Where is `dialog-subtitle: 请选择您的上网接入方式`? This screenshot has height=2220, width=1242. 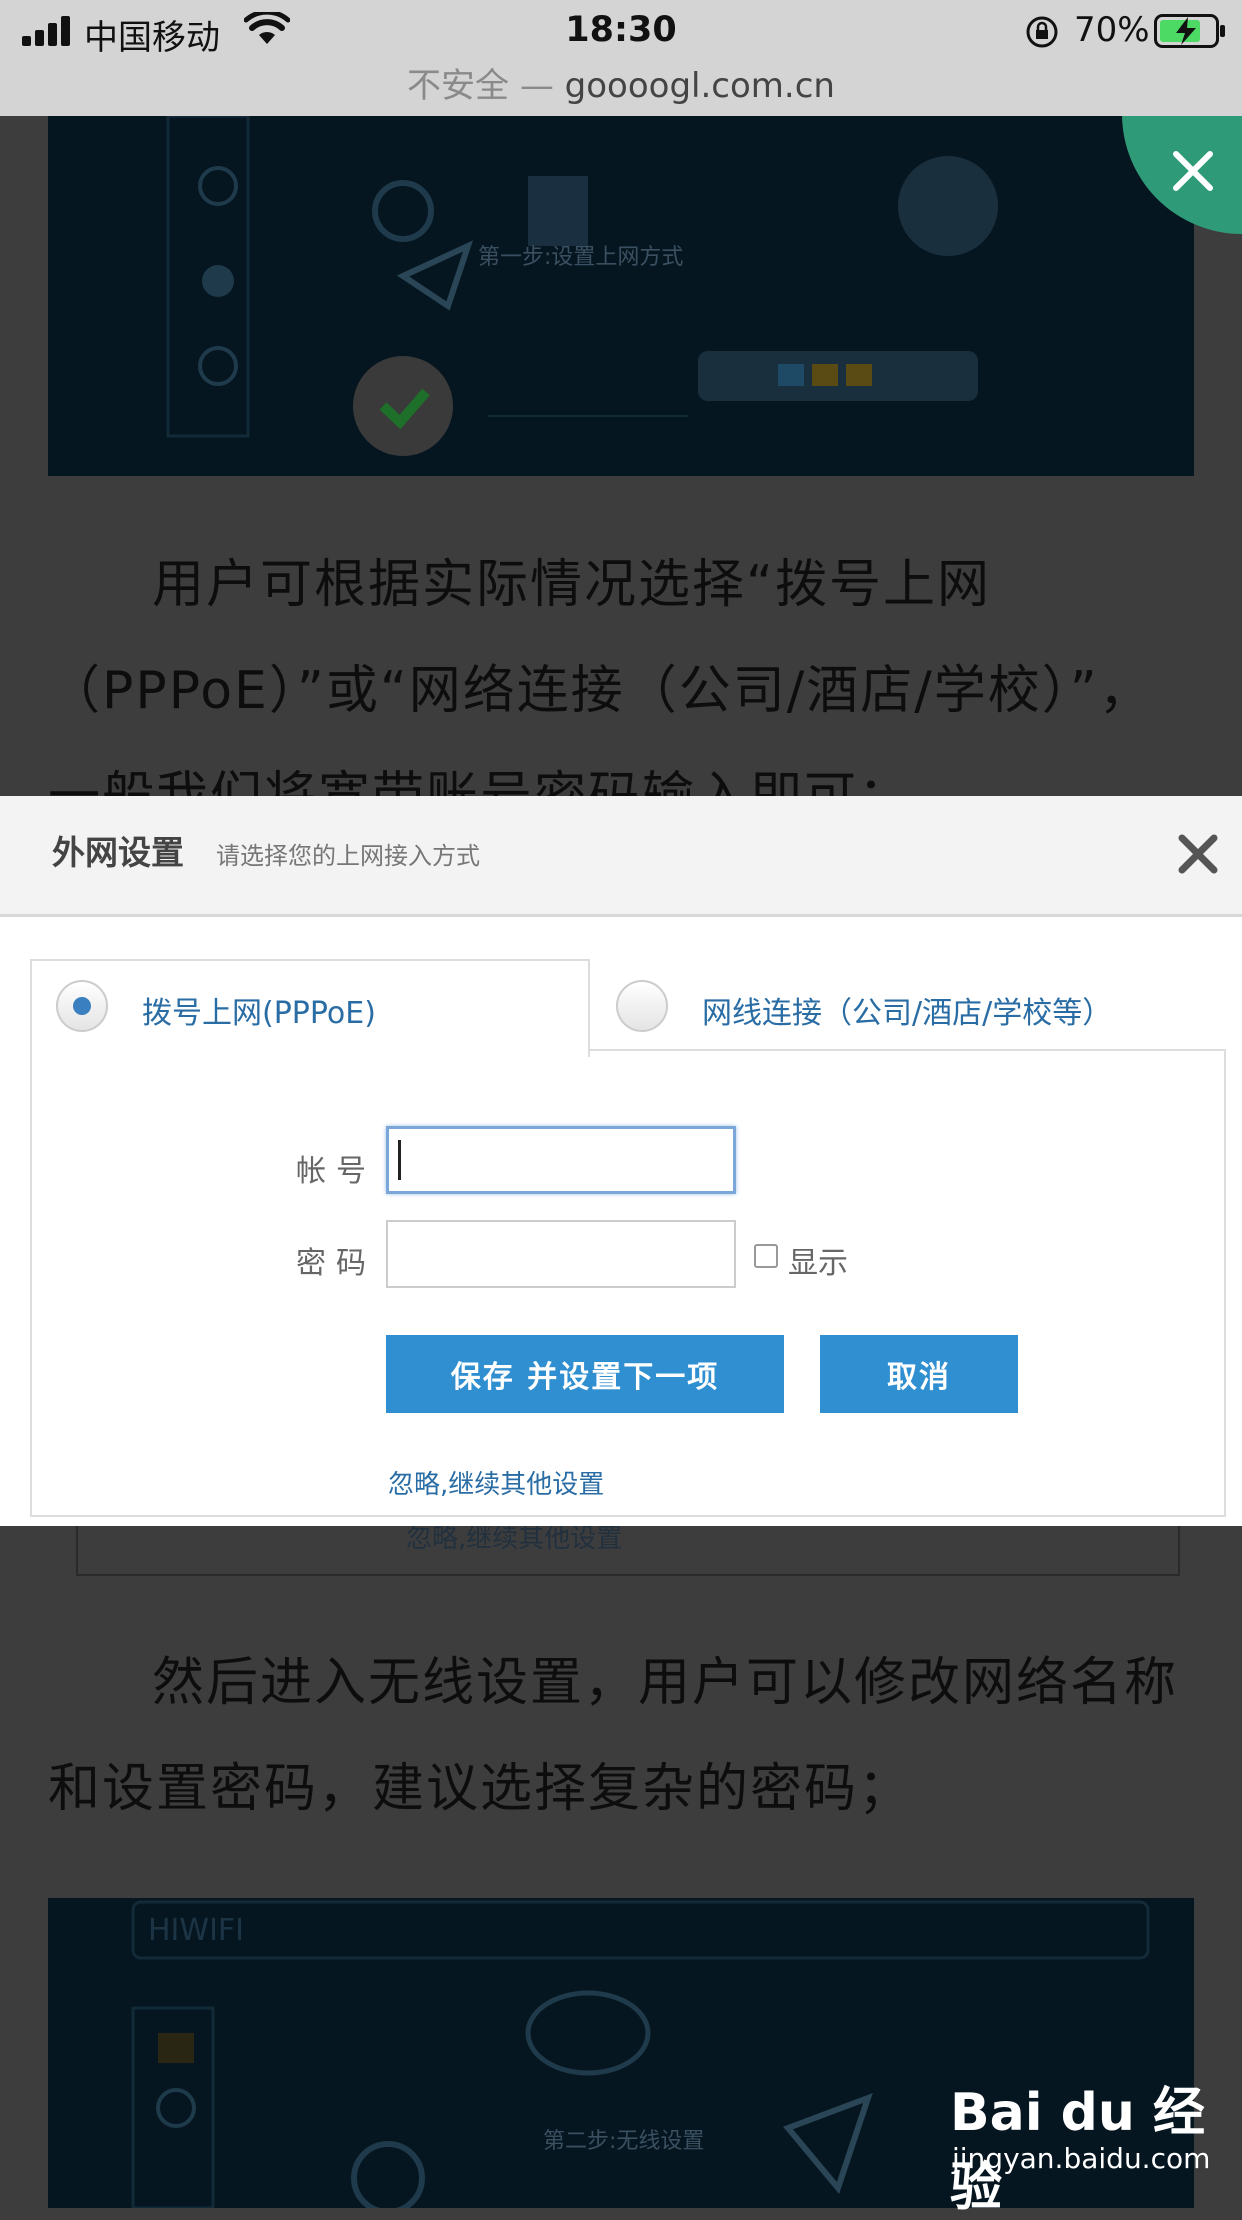
dialog-subtitle: 请选择您的上网接入方式 is located at coordinates (348, 856).